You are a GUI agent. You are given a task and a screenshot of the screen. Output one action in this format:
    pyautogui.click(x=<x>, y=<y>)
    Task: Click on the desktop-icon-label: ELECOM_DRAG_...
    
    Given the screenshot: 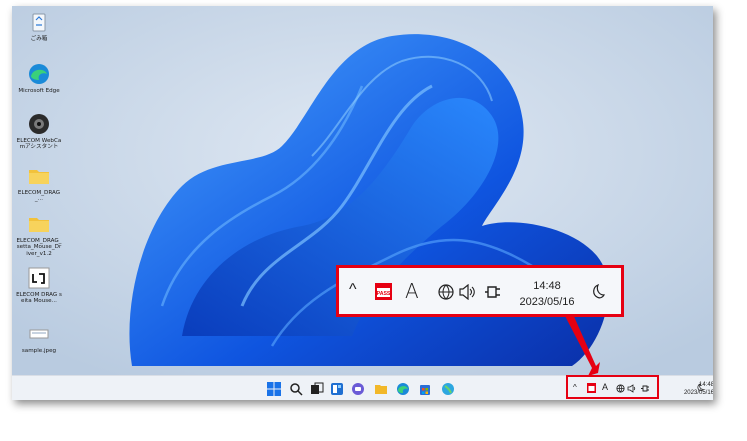 What is the action you would take?
    pyautogui.click(x=39, y=196)
    